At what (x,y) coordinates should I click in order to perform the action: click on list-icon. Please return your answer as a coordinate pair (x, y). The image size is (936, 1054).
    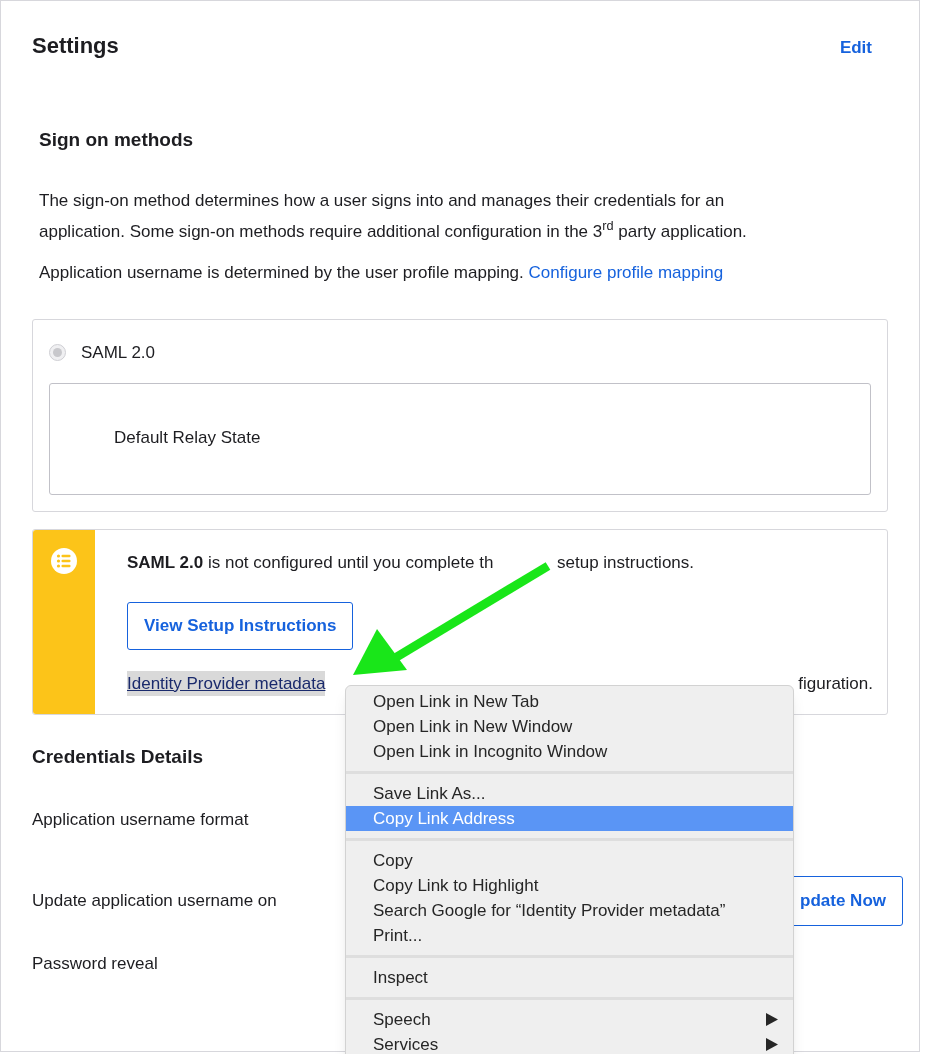
    Looking at the image, I should click on (64, 561).